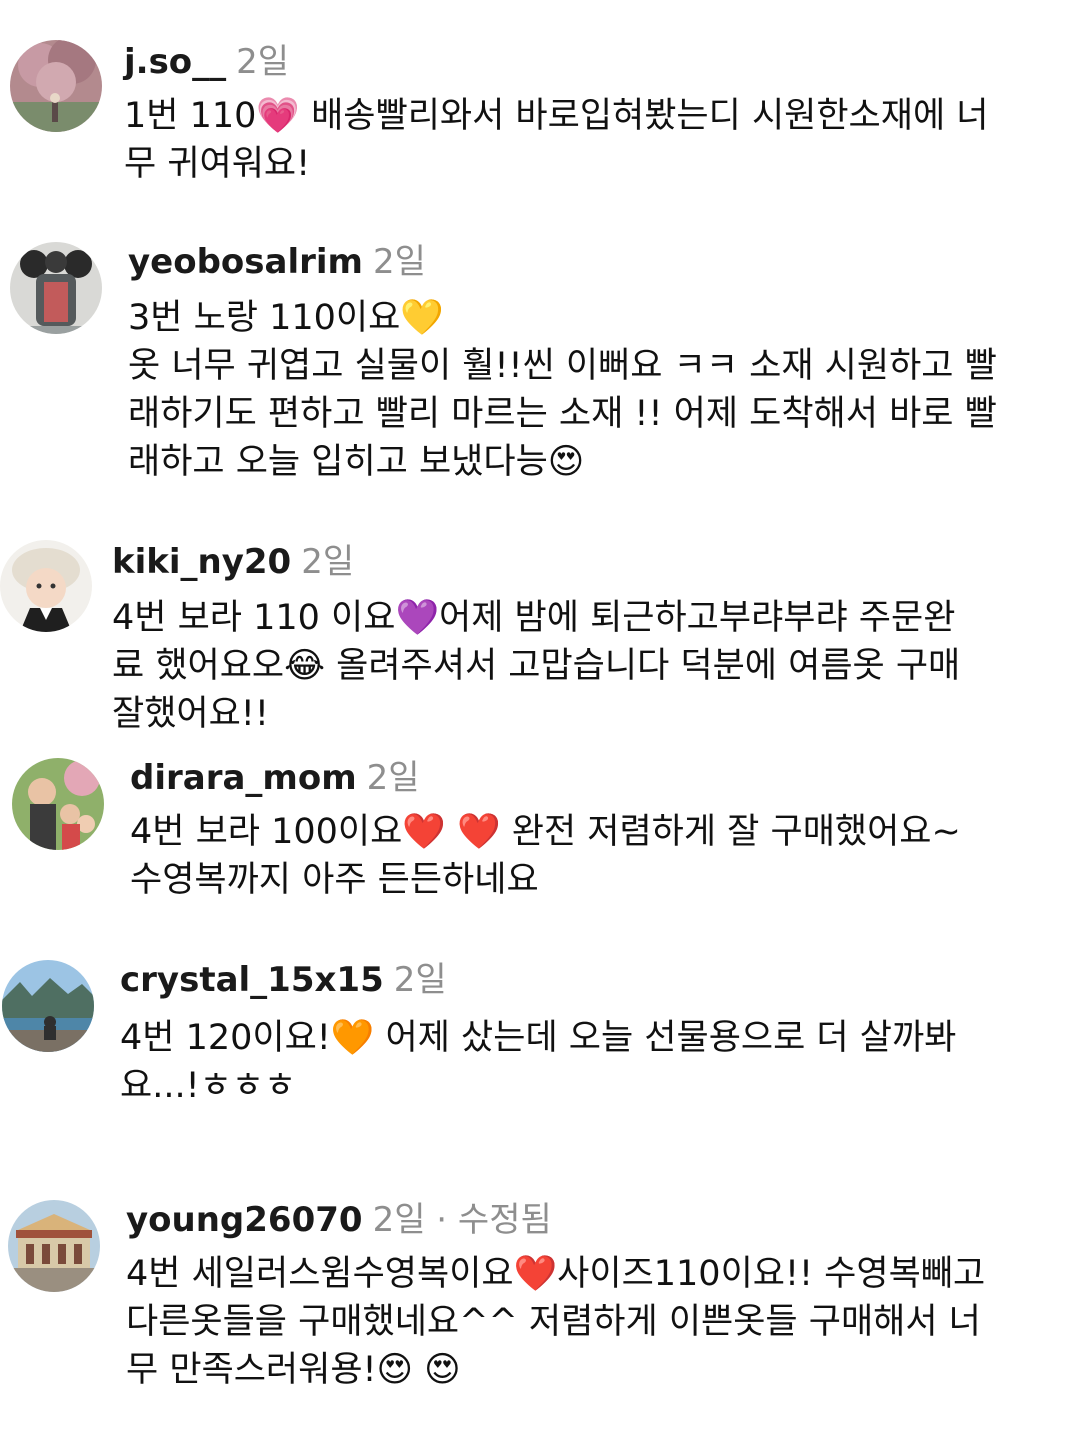 The image size is (1080, 1433). What do you see at coordinates (175, 62) in the screenshot?
I see `username: j.so__` at bounding box center [175, 62].